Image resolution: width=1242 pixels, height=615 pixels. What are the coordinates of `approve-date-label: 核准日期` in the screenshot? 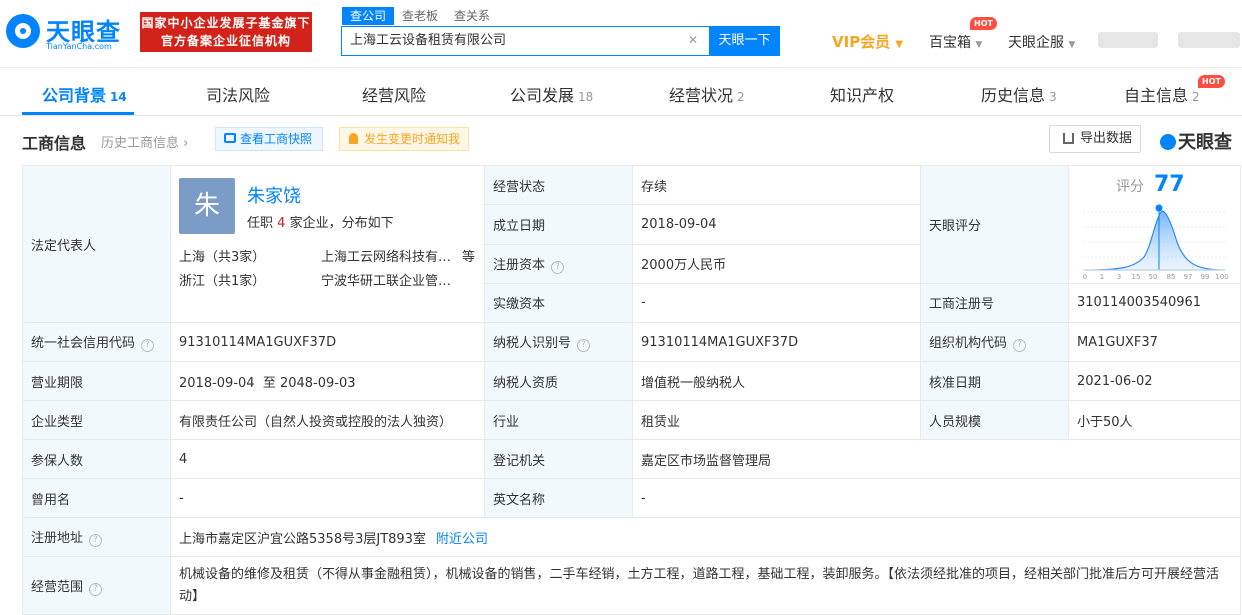 It's located at (994, 381).